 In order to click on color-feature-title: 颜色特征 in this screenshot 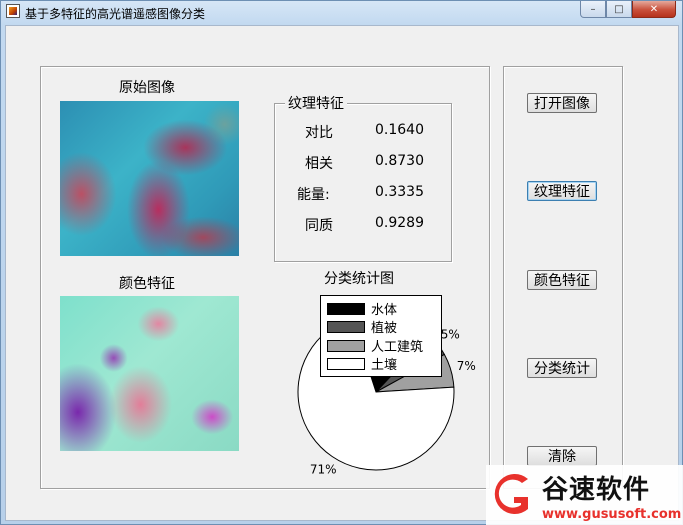, I will do `click(147, 284)`.